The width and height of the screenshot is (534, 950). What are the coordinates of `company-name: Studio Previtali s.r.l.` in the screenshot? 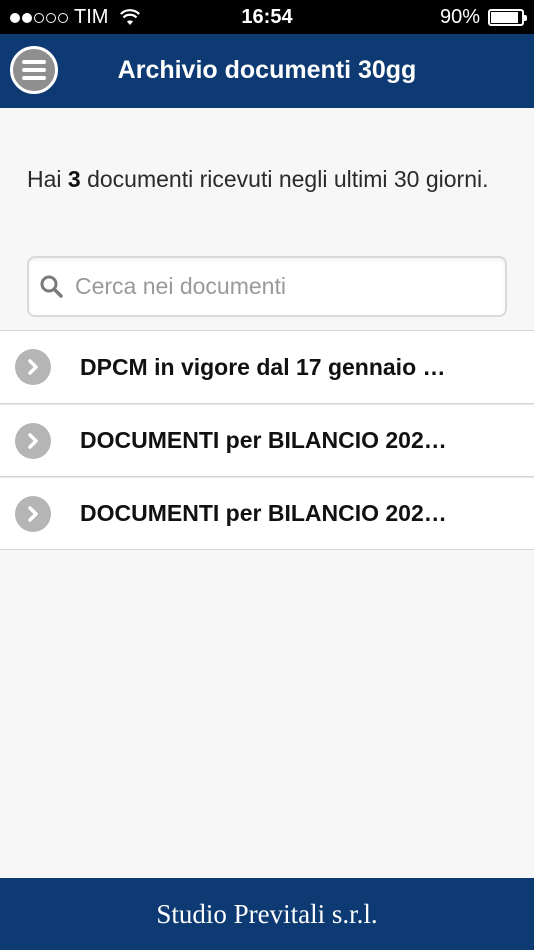 It's located at (267, 913).